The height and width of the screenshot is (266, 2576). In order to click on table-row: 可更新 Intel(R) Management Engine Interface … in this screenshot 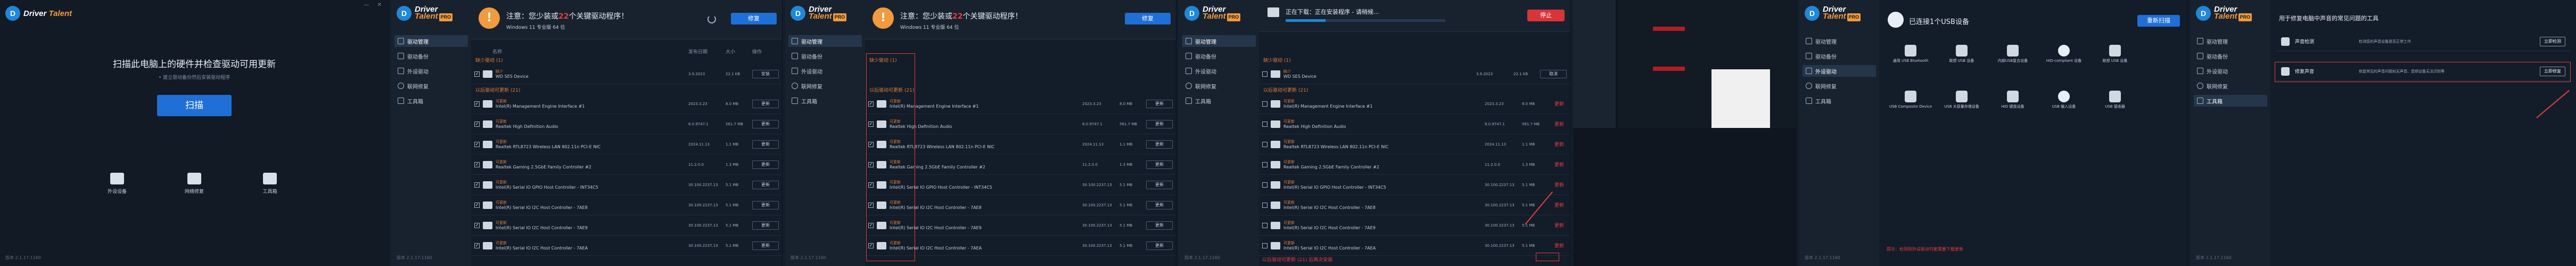, I will do `click(1414, 104)`.